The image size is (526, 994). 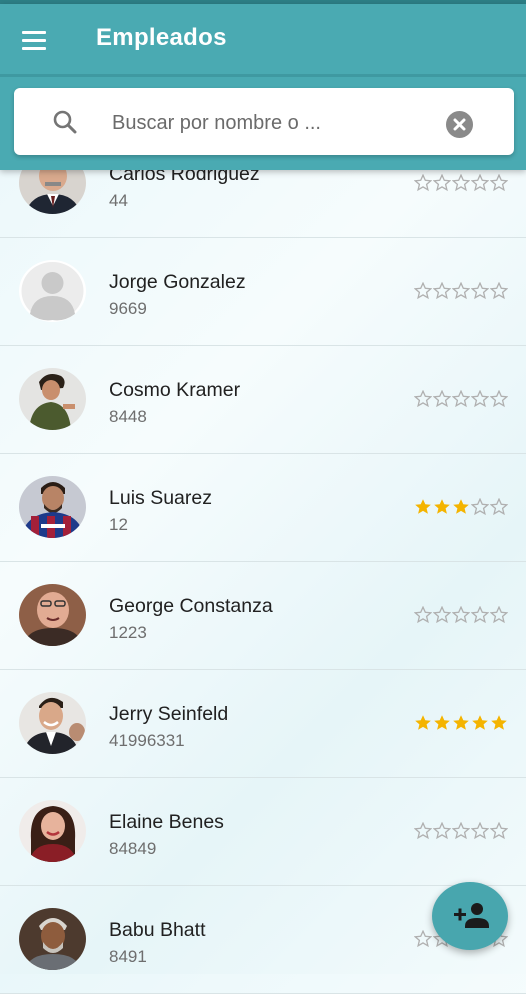 I want to click on employee-name: Elaine Benes, so click(x=166, y=822).